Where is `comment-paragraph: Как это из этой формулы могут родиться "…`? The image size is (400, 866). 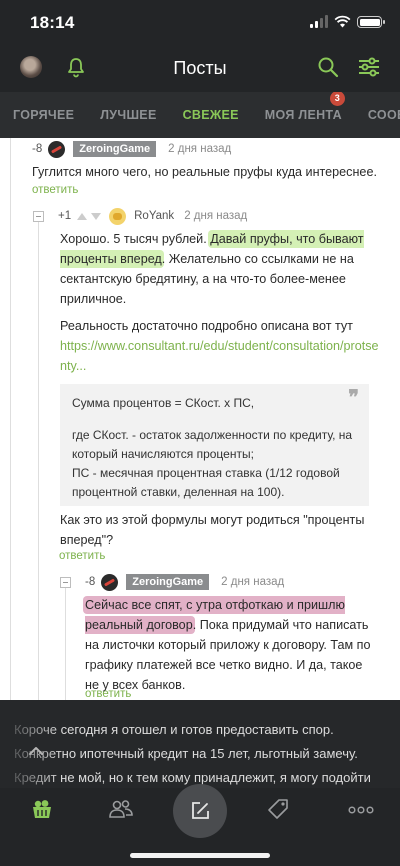 comment-paragraph: Как это из этой формулы могут родиться "… is located at coordinates (212, 530).